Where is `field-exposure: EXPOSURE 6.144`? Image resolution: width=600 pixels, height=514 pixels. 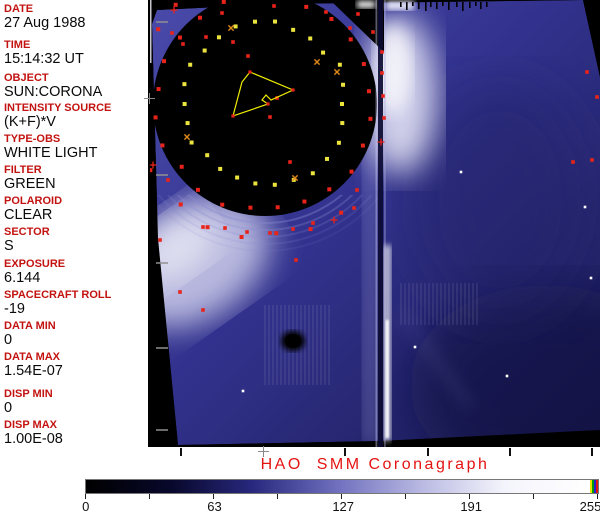 field-exposure: EXPOSURE 6.144 is located at coordinates (74, 272).